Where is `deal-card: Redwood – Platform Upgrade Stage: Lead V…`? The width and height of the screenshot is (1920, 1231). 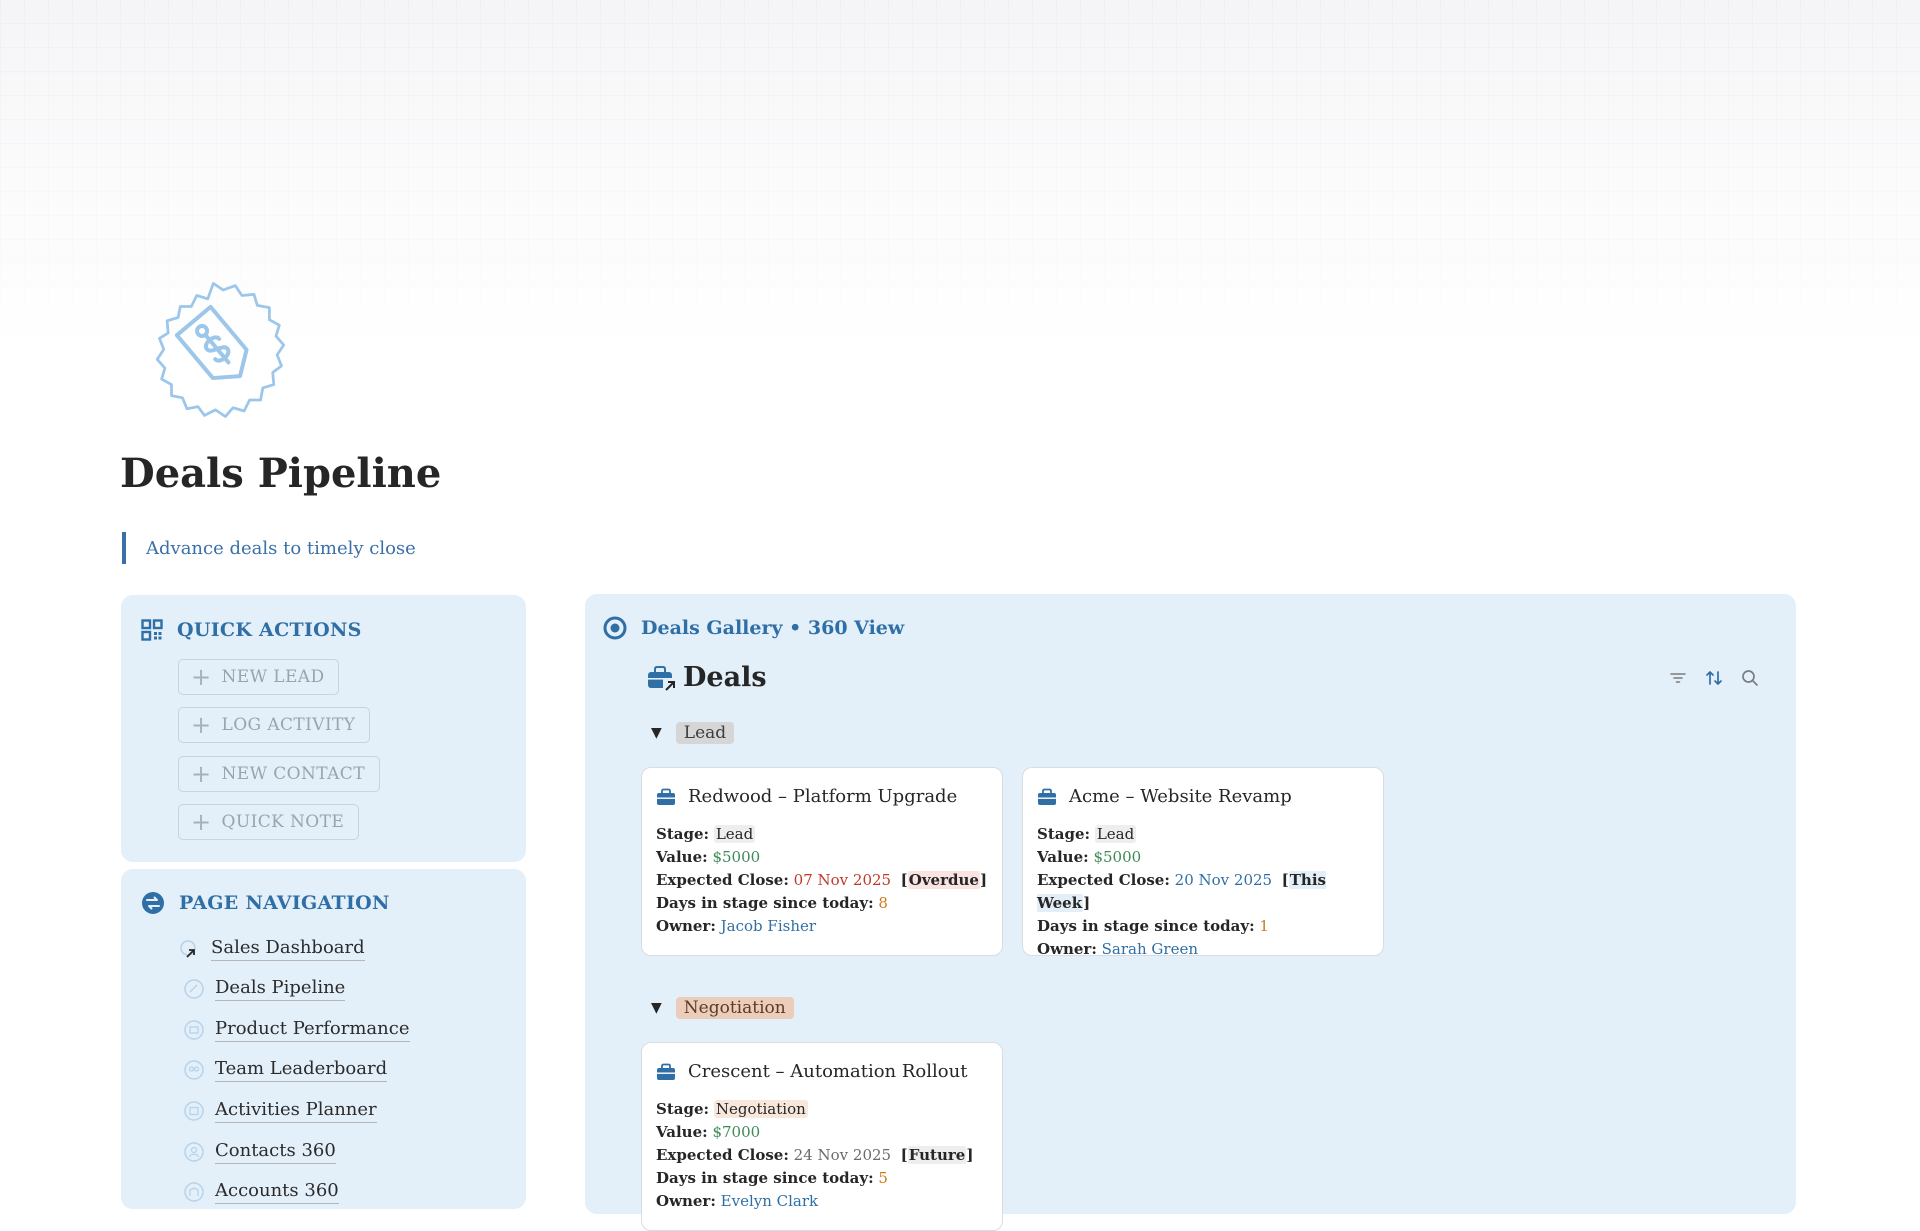 deal-card: Redwood – Platform Upgrade Stage: Lead V… is located at coordinates (822, 861).